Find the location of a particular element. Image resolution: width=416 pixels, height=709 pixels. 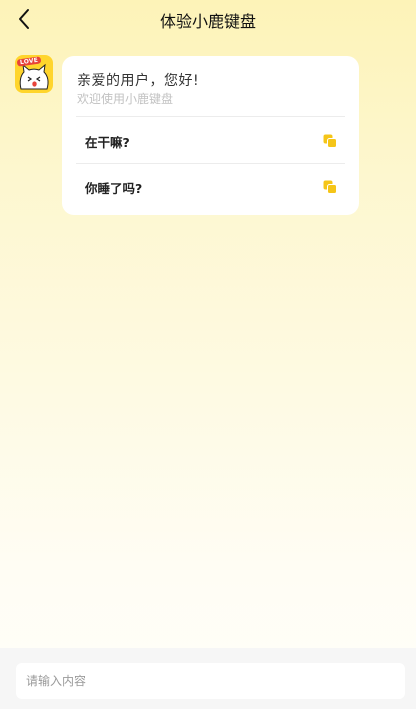

avatar: LOVE is located at coordinates (34, 74).